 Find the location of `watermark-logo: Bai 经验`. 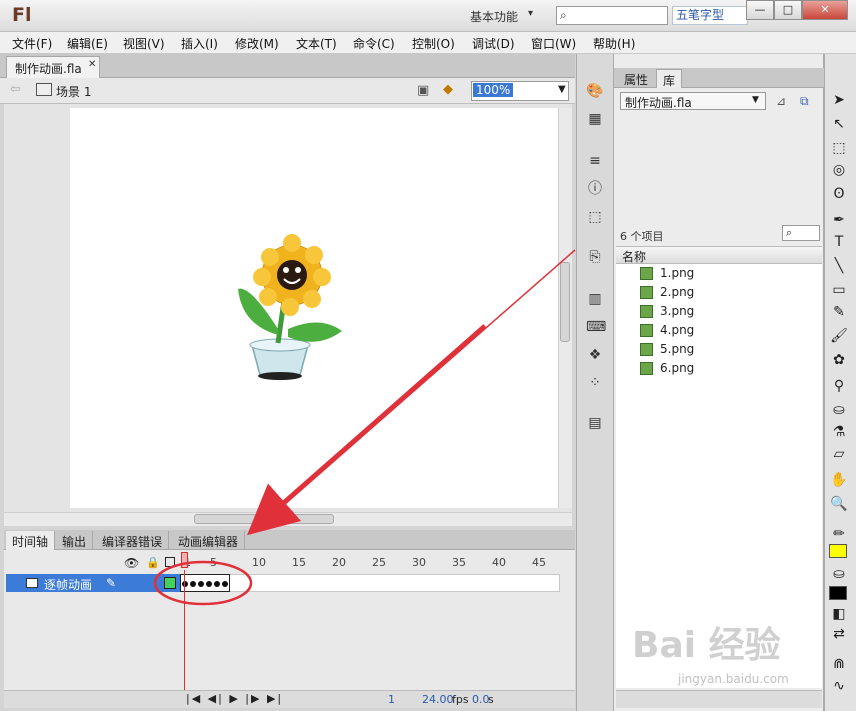

watermark-logo: Bai 经验 is located at coordinates (706, 645).